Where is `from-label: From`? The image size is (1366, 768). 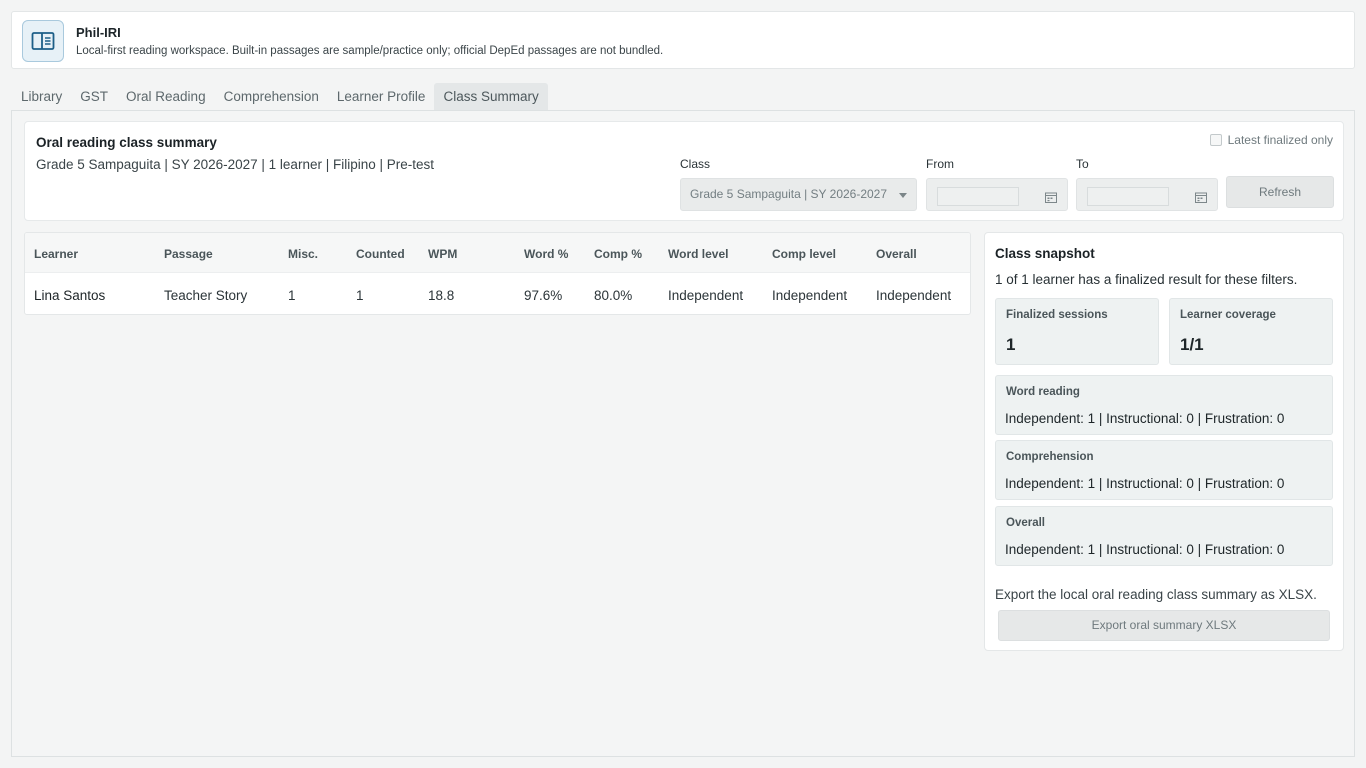 from-label: From is located at coordinates (940, 164).